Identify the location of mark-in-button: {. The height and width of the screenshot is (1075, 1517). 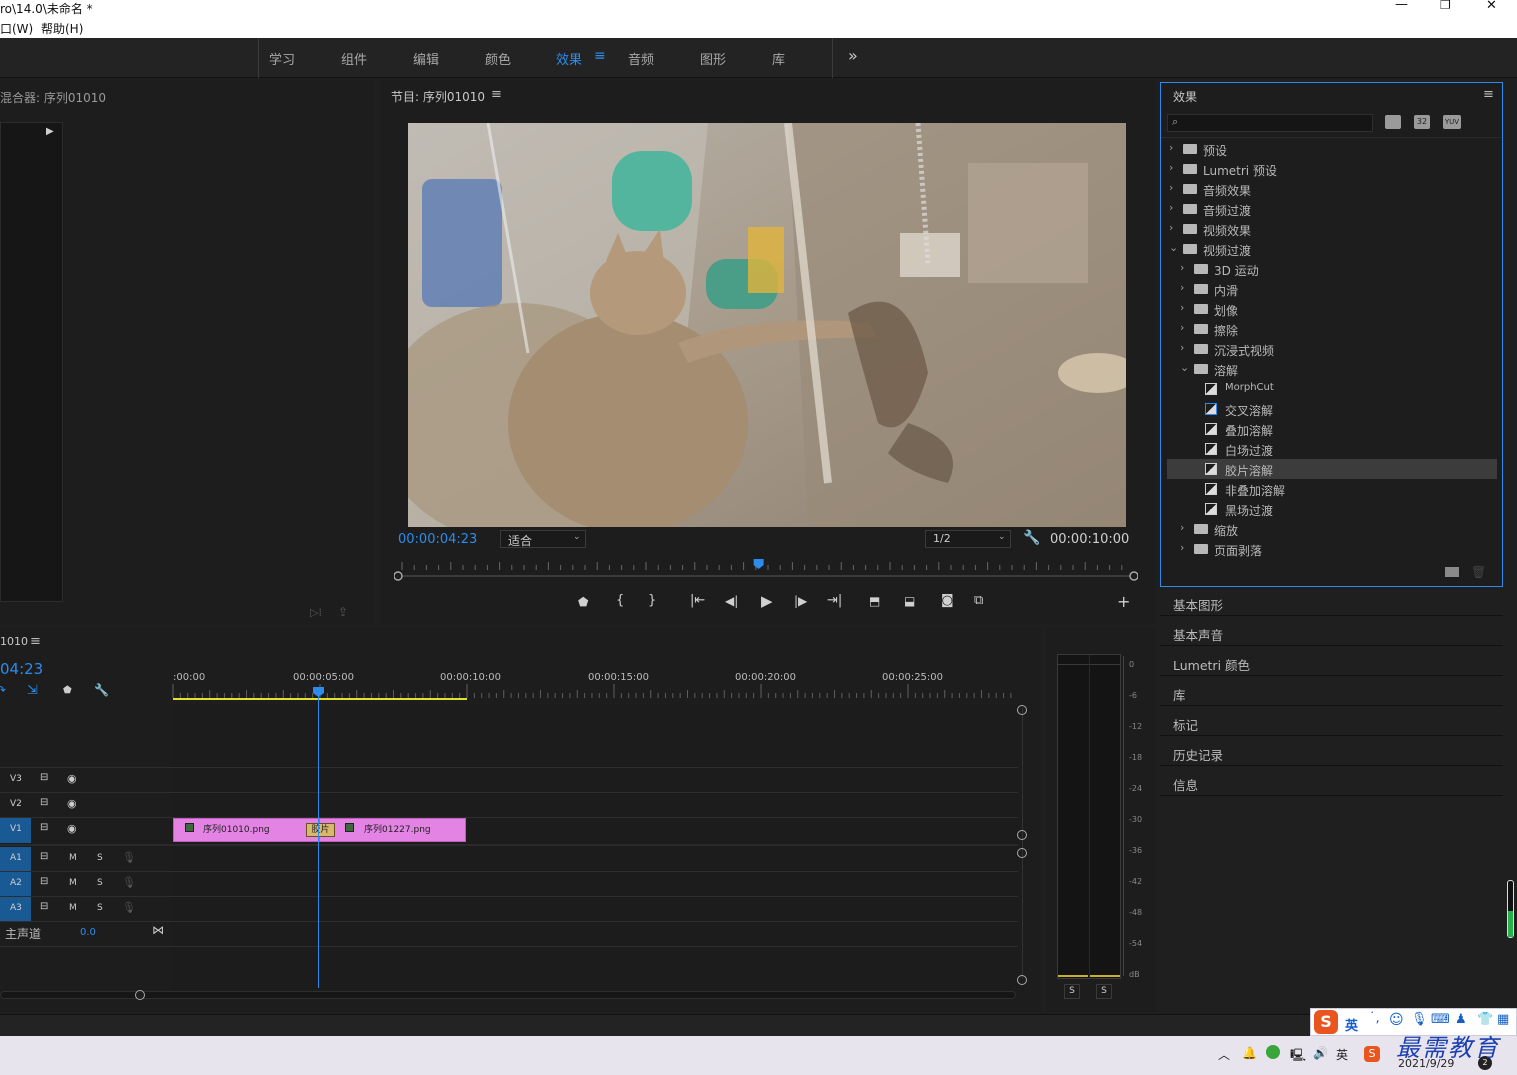
(620, 600).